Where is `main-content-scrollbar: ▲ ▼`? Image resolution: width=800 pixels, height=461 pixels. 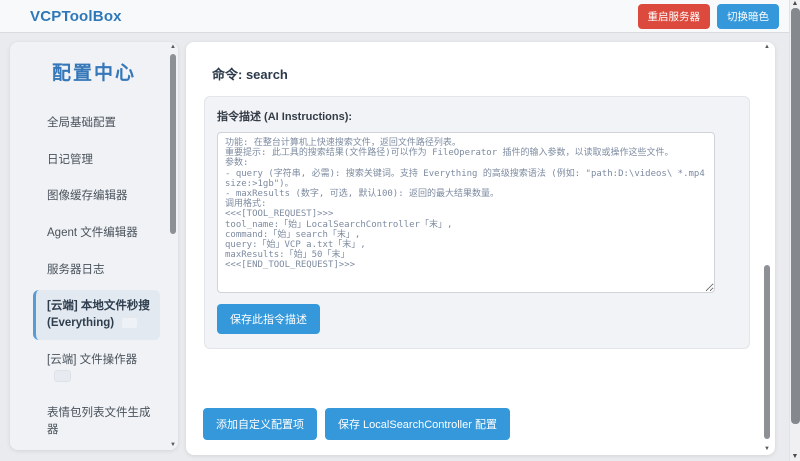
main-content-scrollbar: ▲ ▼ is located at coordinates (767, 248).